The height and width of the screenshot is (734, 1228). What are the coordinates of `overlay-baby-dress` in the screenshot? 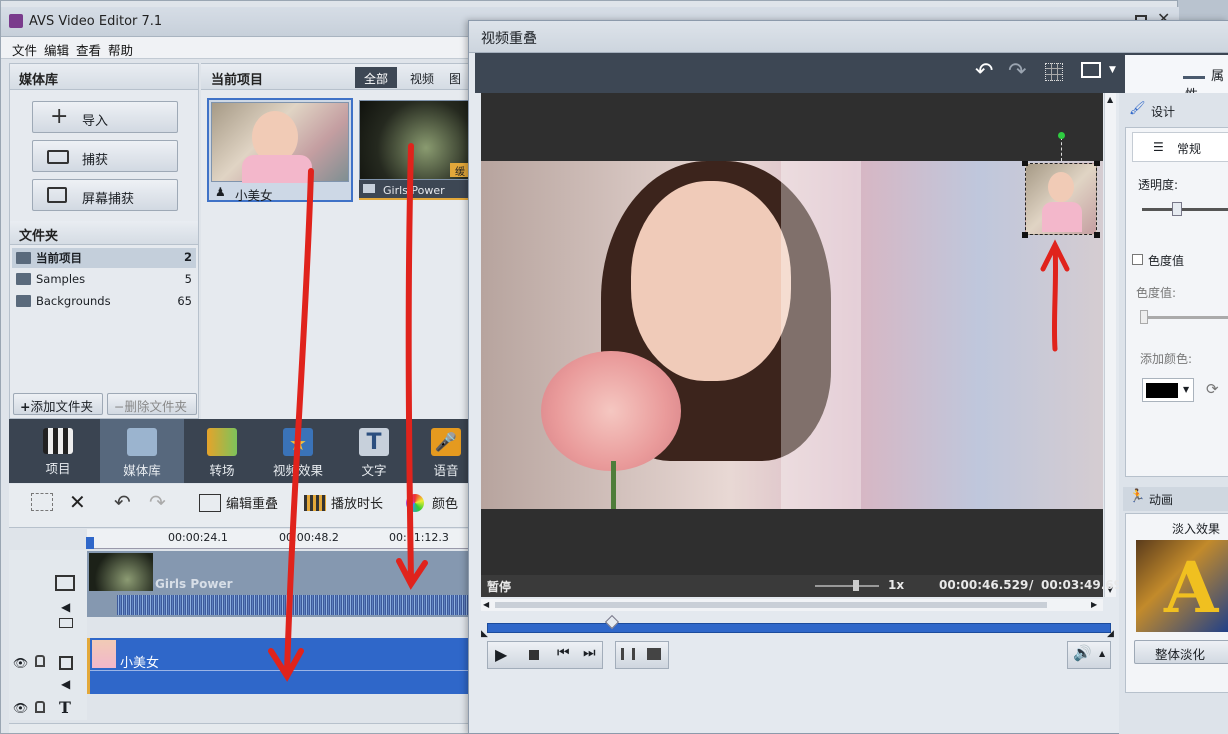 It's located at (1062, 217).